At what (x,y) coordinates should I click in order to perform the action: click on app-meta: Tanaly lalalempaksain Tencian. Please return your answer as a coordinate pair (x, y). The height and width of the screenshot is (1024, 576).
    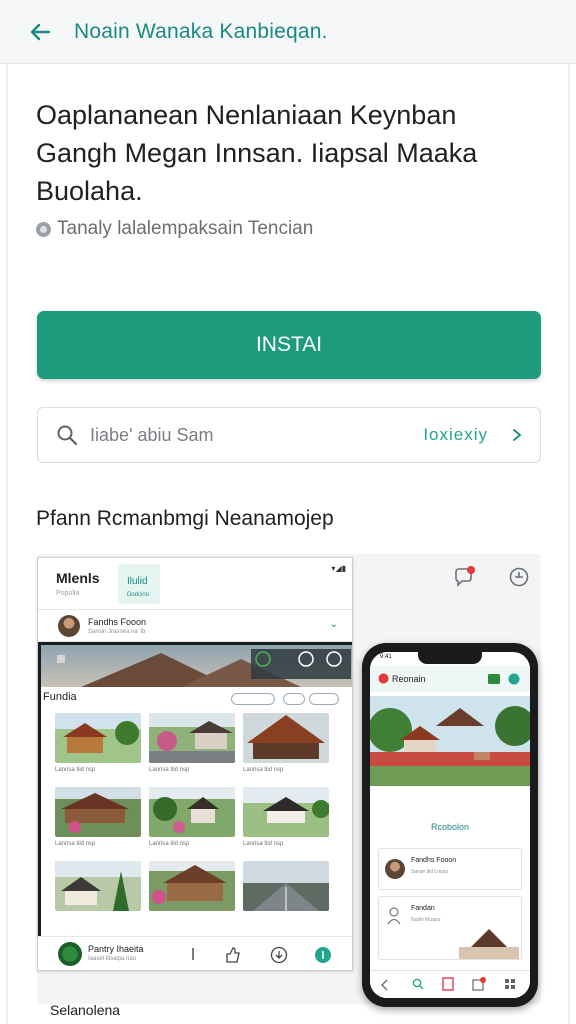
    Looking at the image, I should click on (174, 229).